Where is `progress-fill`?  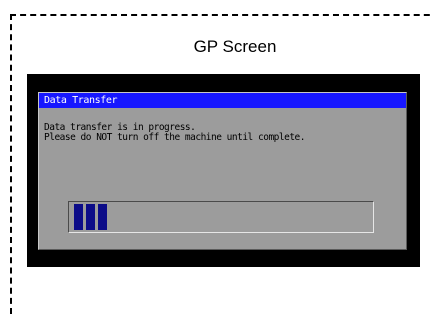
progress-fill is located at coordinates (90, 217).